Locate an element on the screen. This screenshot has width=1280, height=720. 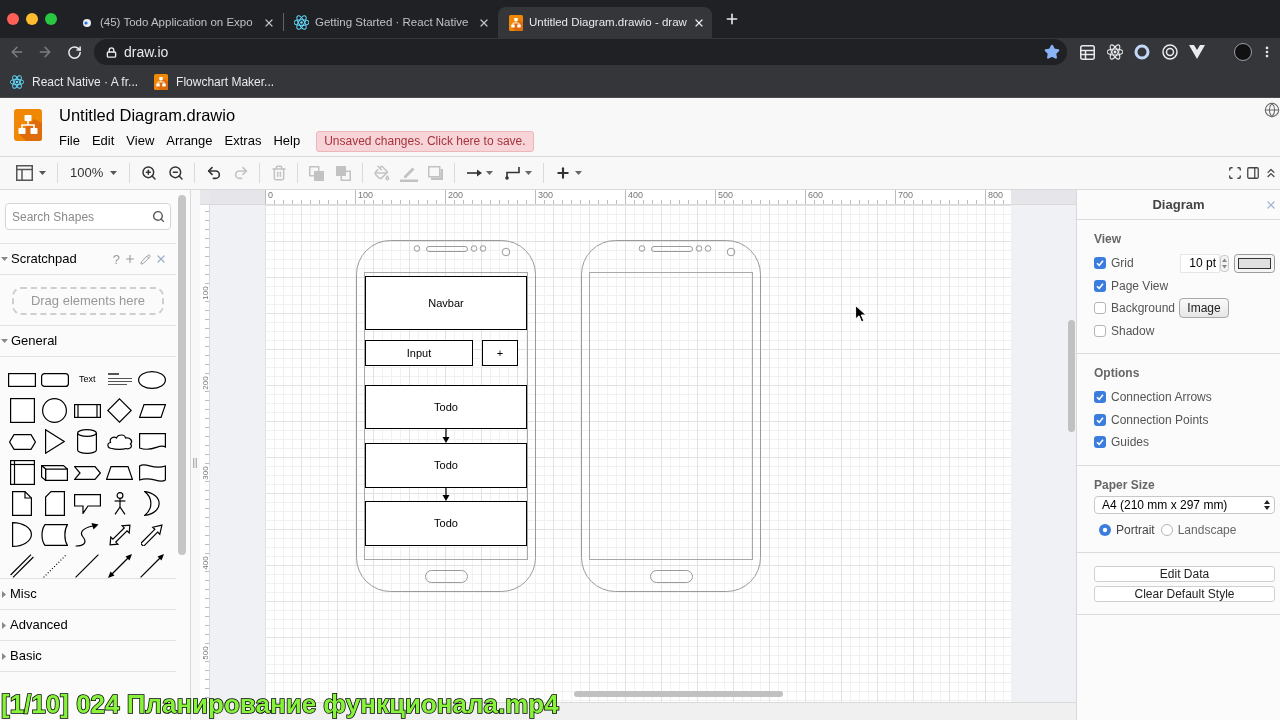
section-title: Scratchpad is located at coordinates (44, 259).